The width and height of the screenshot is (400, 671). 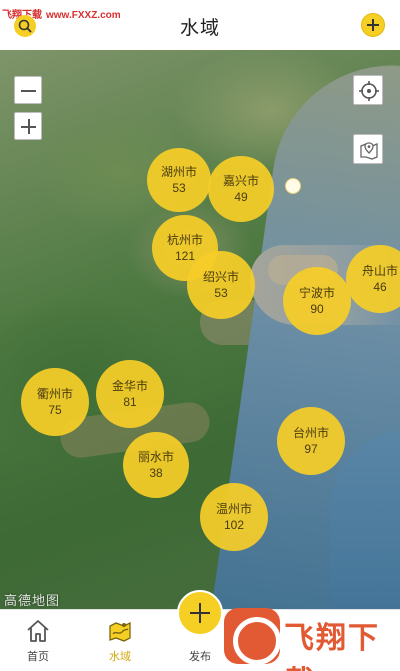 What do you see at coordinates (241, 197) in the screenshot?
I see `cluster-count: 49` at bounding box center [241, 197].